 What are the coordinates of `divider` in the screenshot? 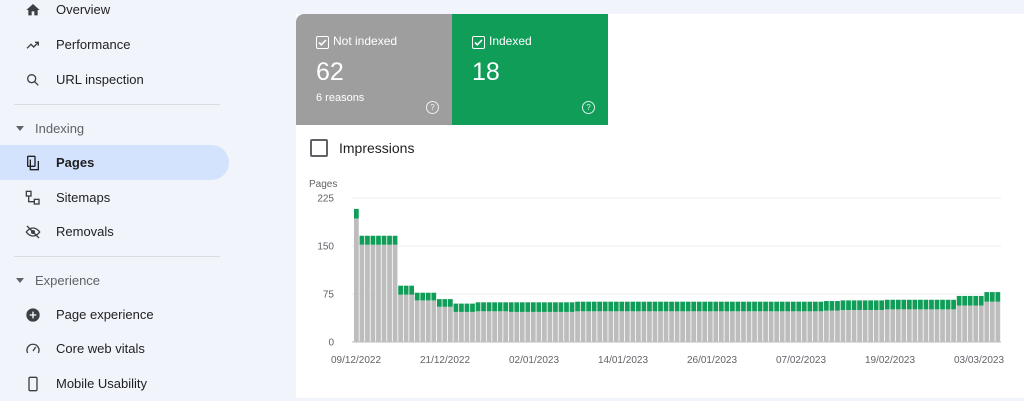 It's located at (117, 104).